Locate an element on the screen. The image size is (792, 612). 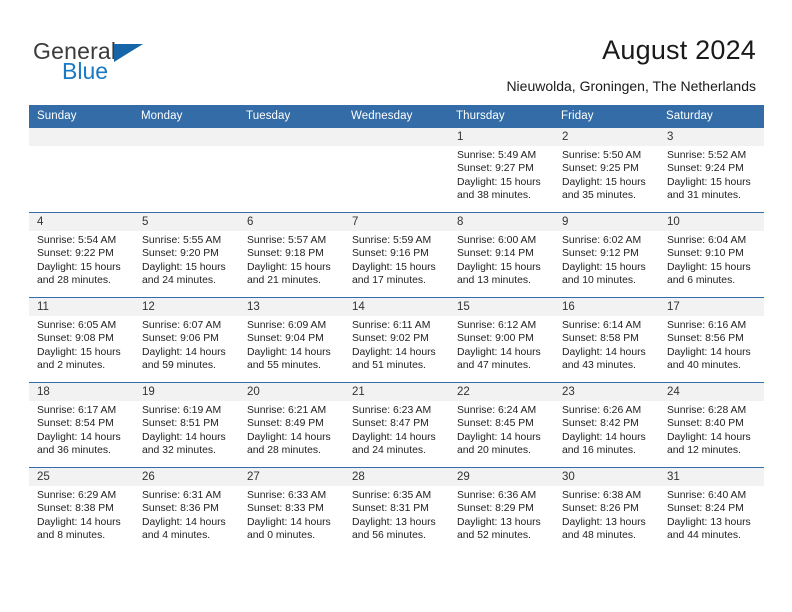
day-number: 12 is located at coordinates (186, 307).